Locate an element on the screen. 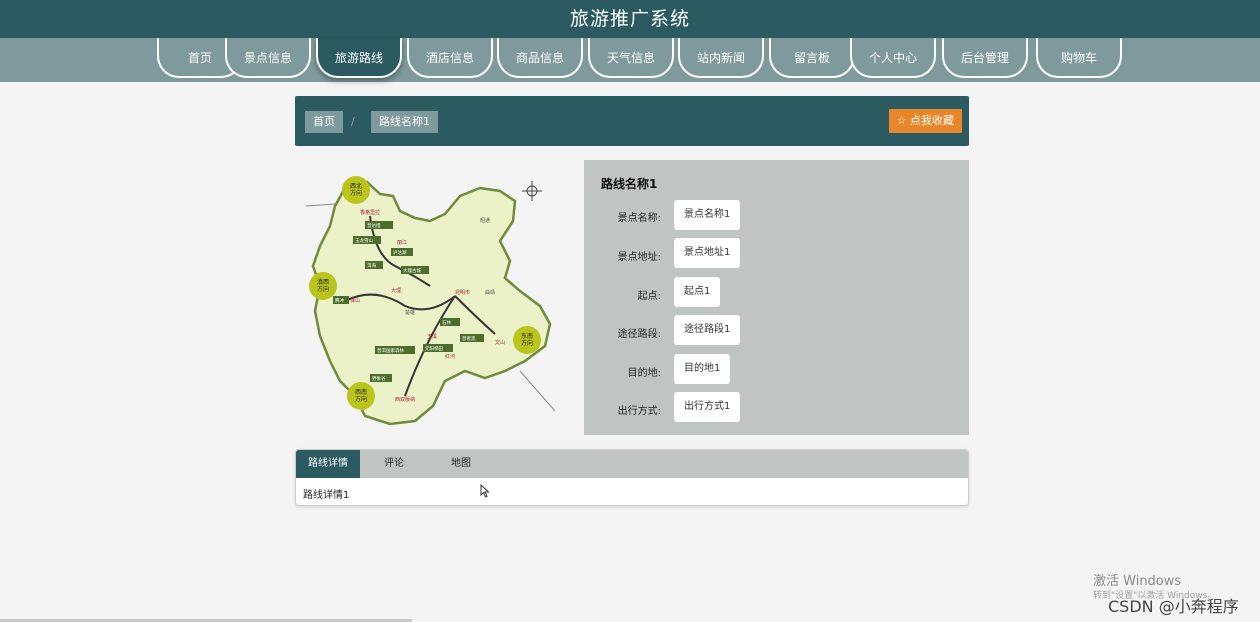 The image size is (1260, 622). nav-weather: 天气信息 is located at coordinates (631, 58).